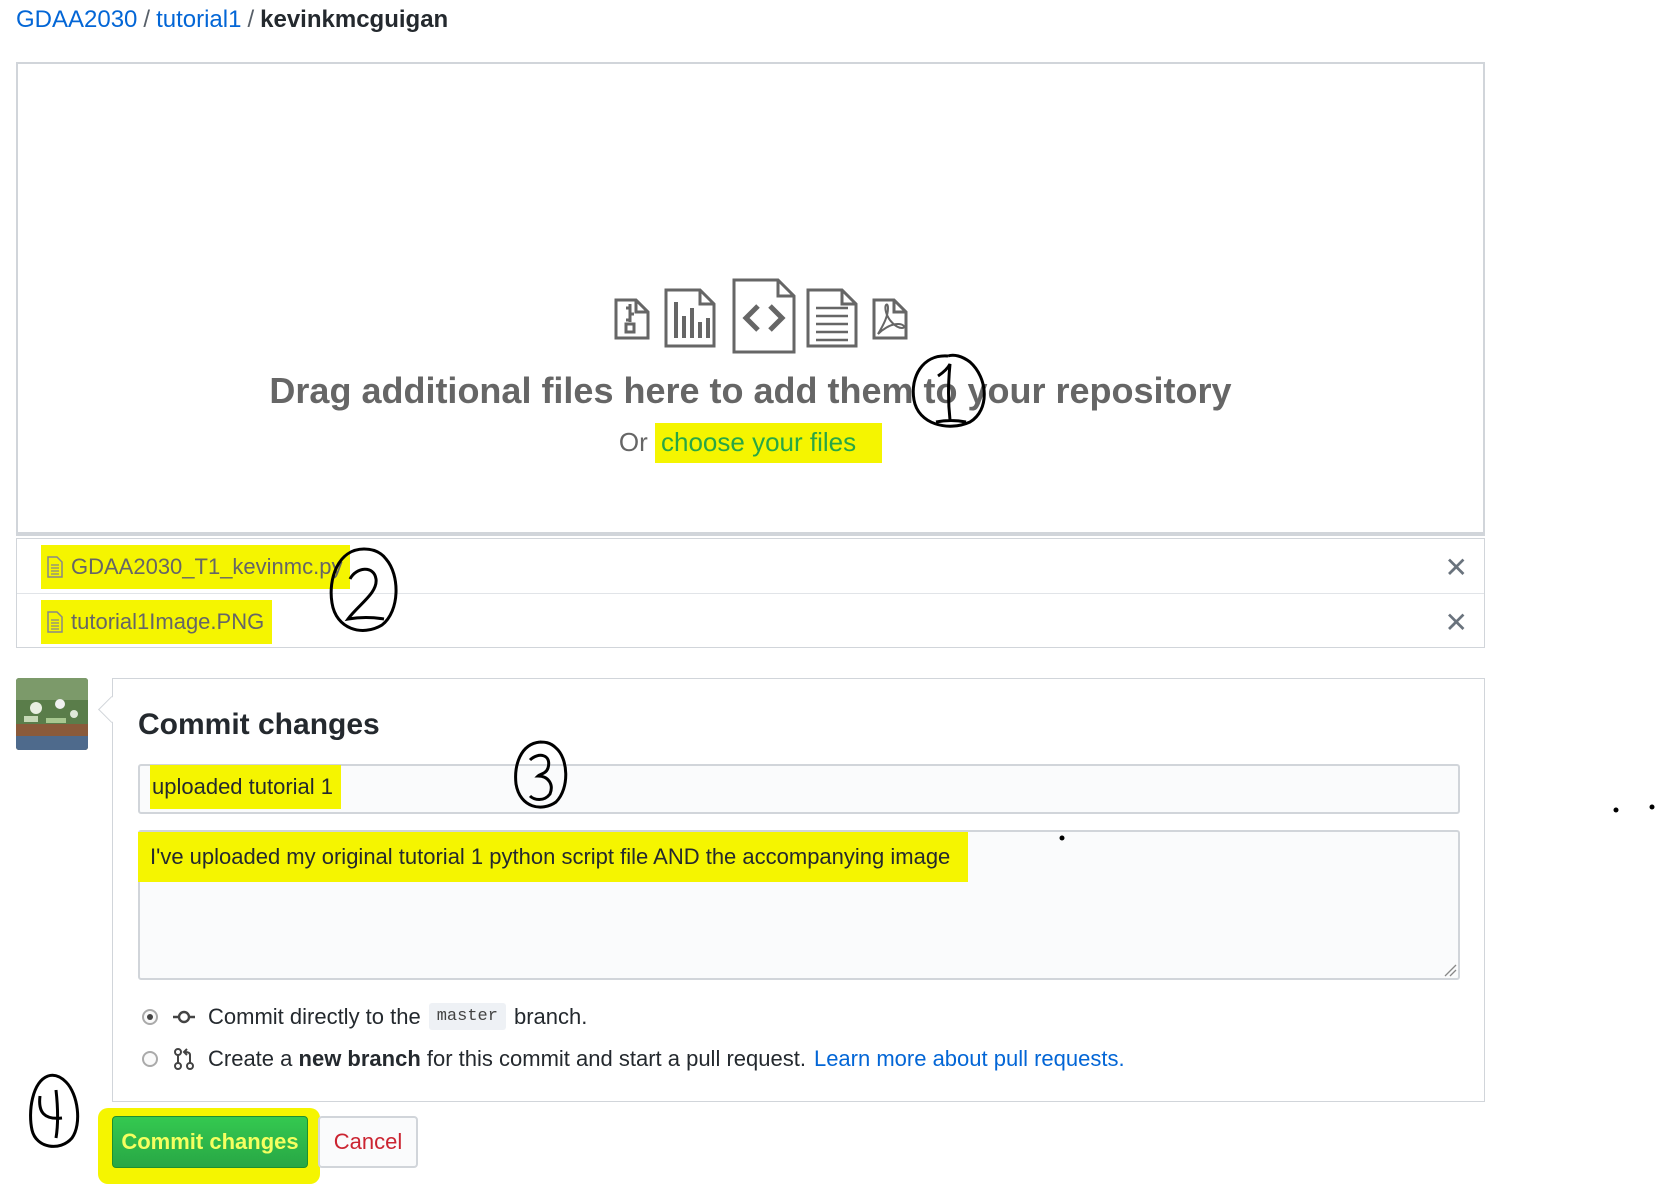 This screenshot has width=1657, height=1188. Describe the element at coordinates (969, 1059) in the screenshot. I see `learn-pull-requests-link: Learn more about pull requests.` at that location.